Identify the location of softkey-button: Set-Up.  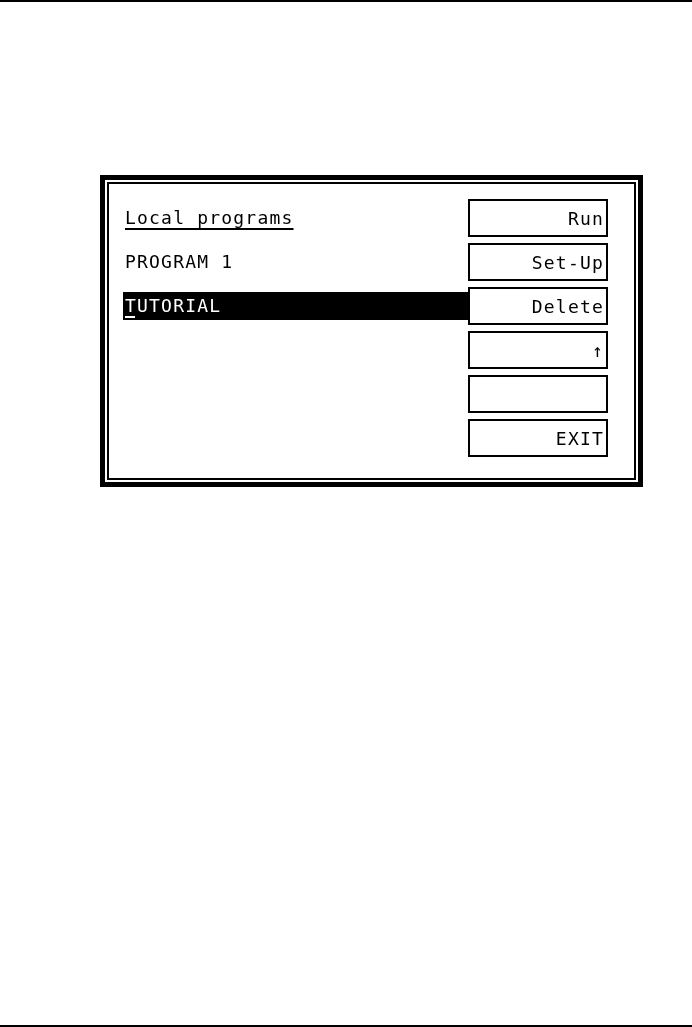
(538, 262).